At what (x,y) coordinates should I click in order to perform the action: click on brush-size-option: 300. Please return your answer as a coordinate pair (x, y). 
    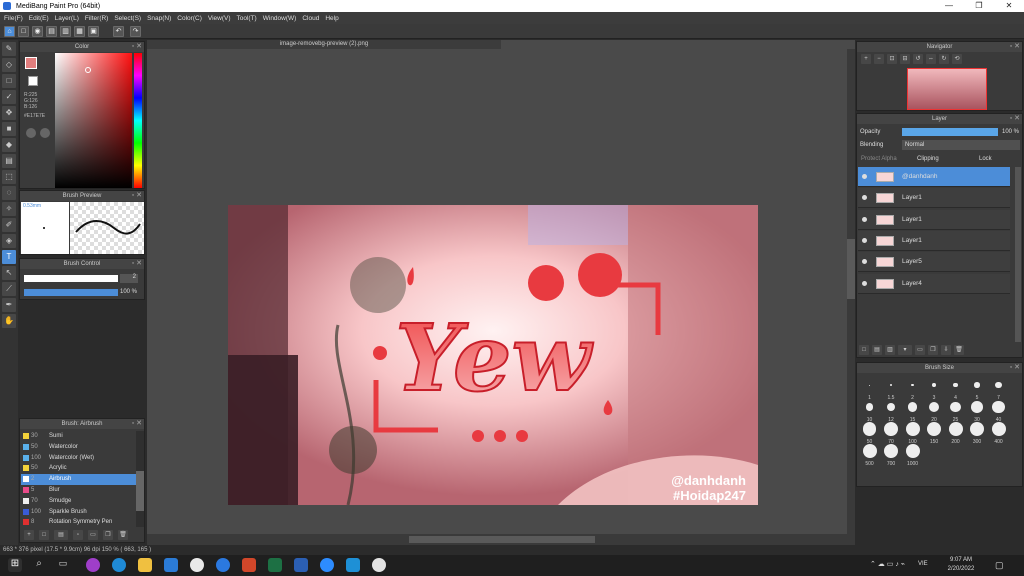
    Looking at the image, I should click on (977, 432).